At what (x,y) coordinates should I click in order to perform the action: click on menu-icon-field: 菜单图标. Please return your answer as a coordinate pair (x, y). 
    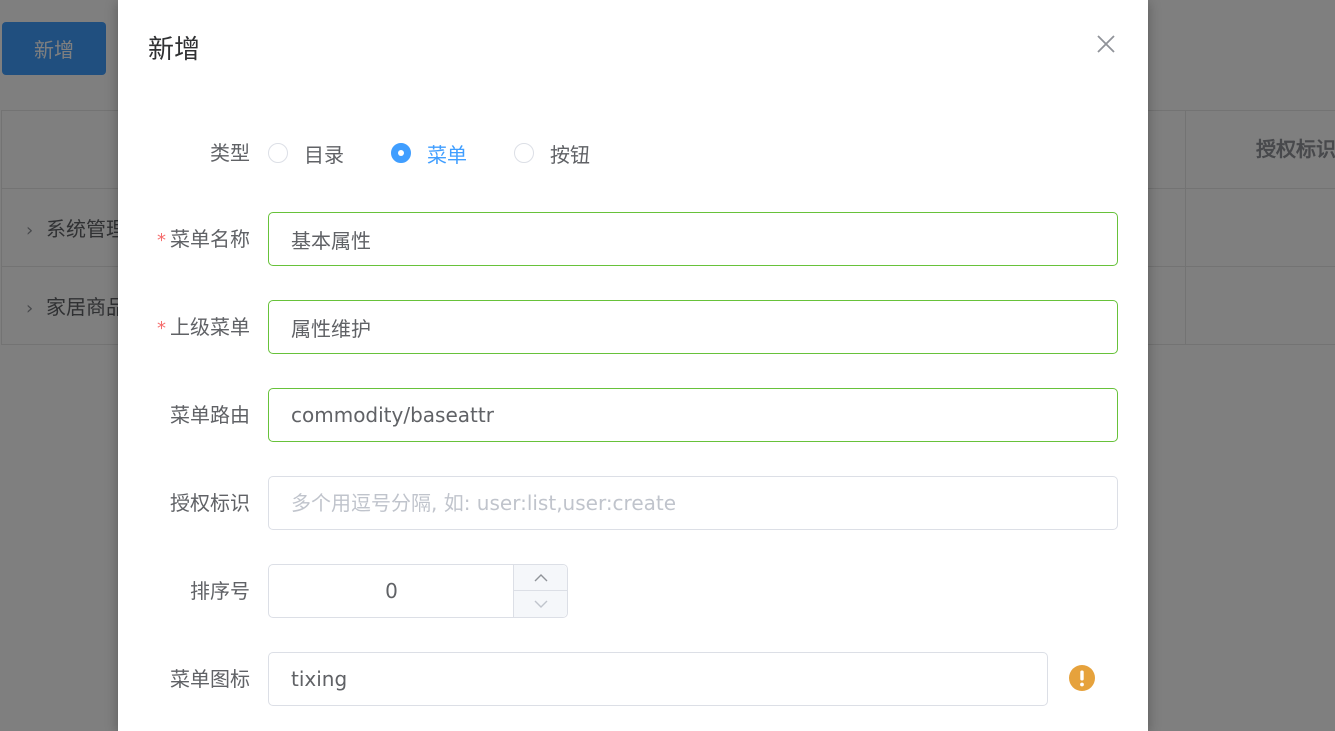
    Looking at the image, I should click on (633, 679).